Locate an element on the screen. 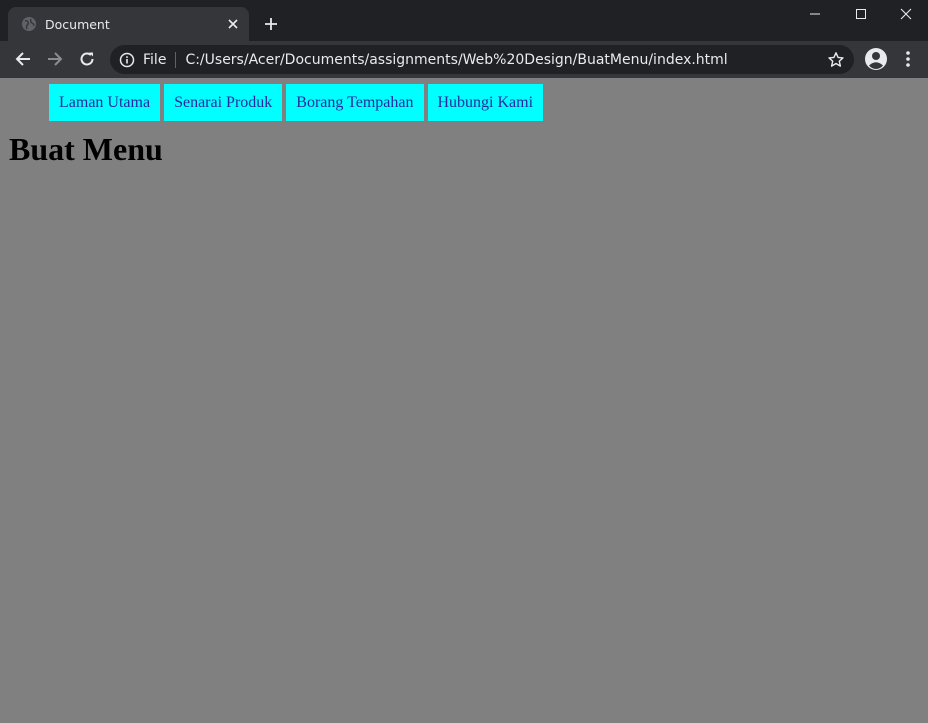  menu-item-borang-tempahan: Borang Tempahan is located at coordinates (355, 102).